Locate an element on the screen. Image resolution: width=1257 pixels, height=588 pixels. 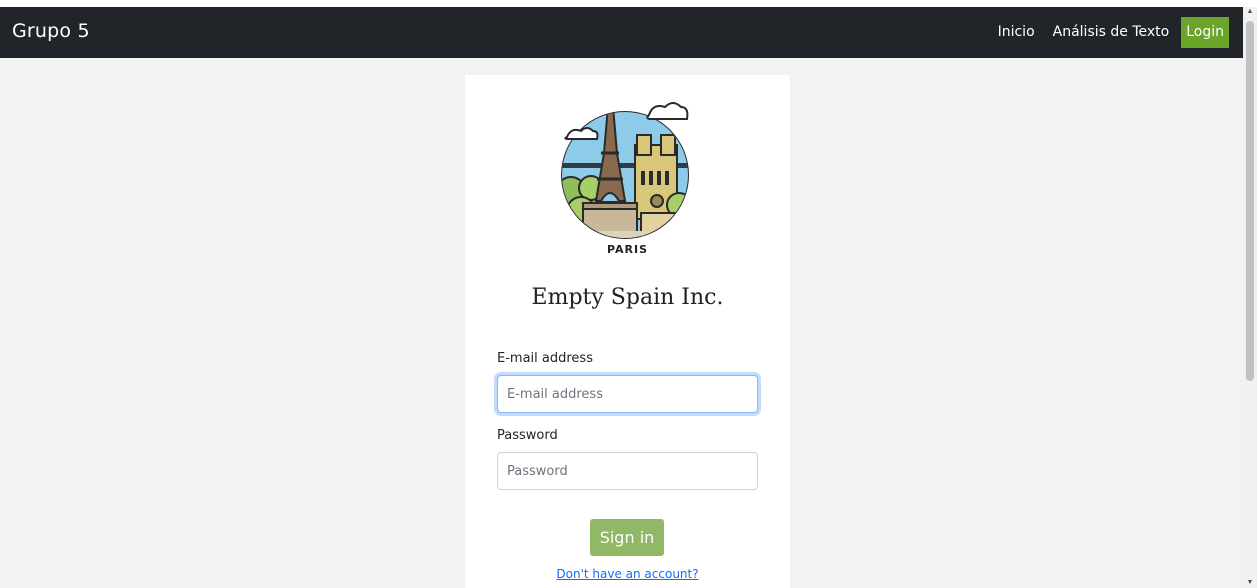
paris-logo is located at coordinates (628, 178).